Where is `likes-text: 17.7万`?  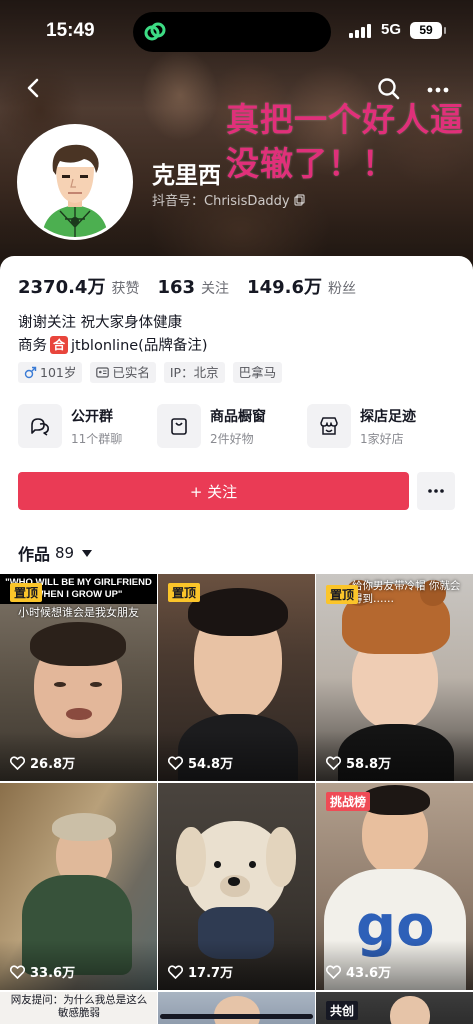 likes-text: 17.7万 is located at coordinates (211, 973).